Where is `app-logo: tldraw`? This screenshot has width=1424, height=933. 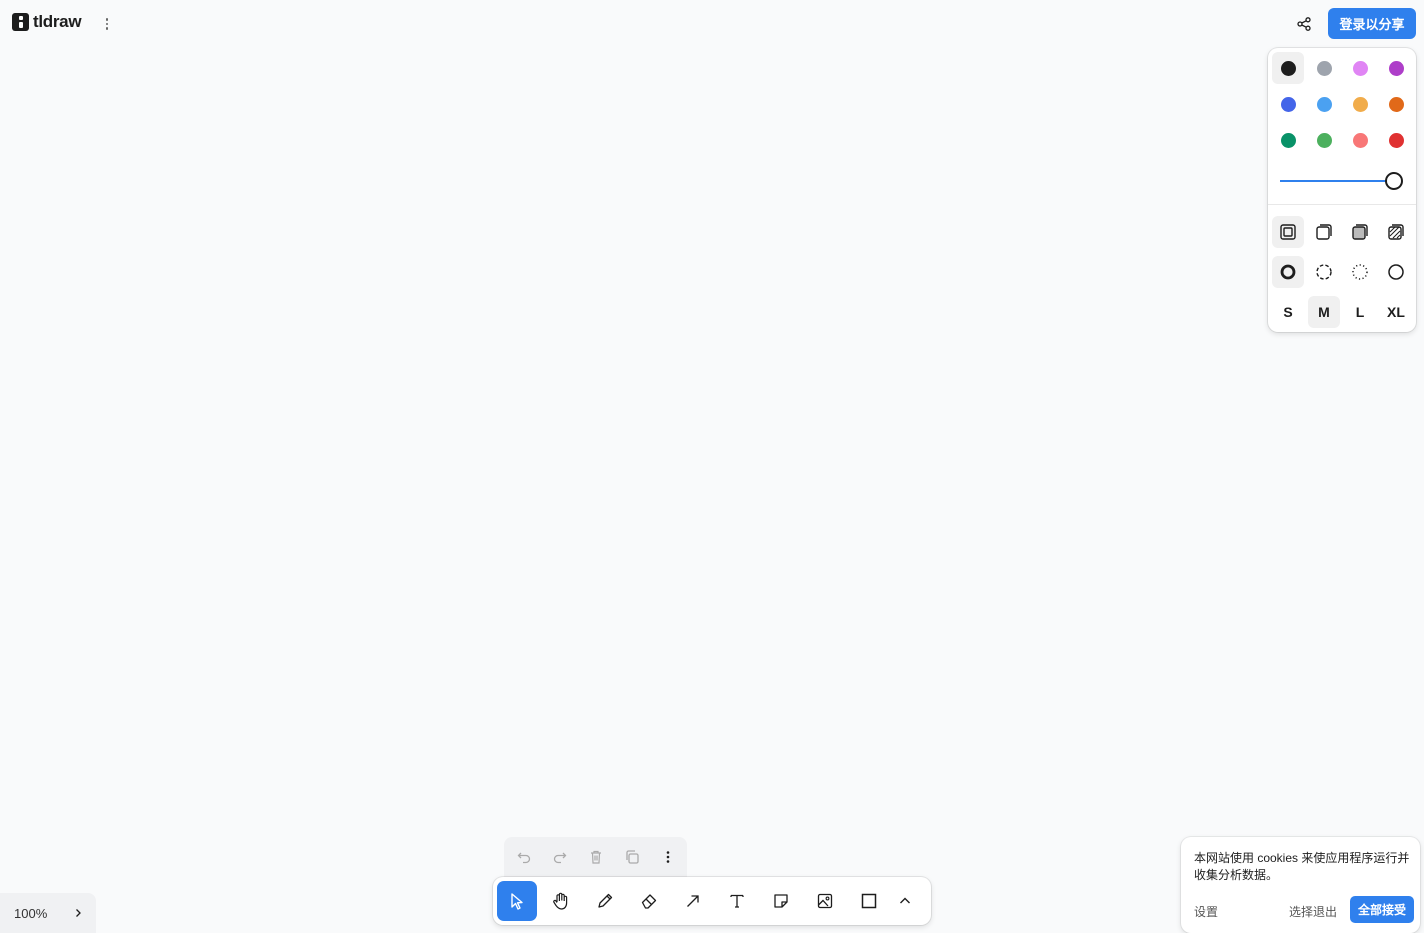
app-logo: tldraw is located at coordinates (47, 22).